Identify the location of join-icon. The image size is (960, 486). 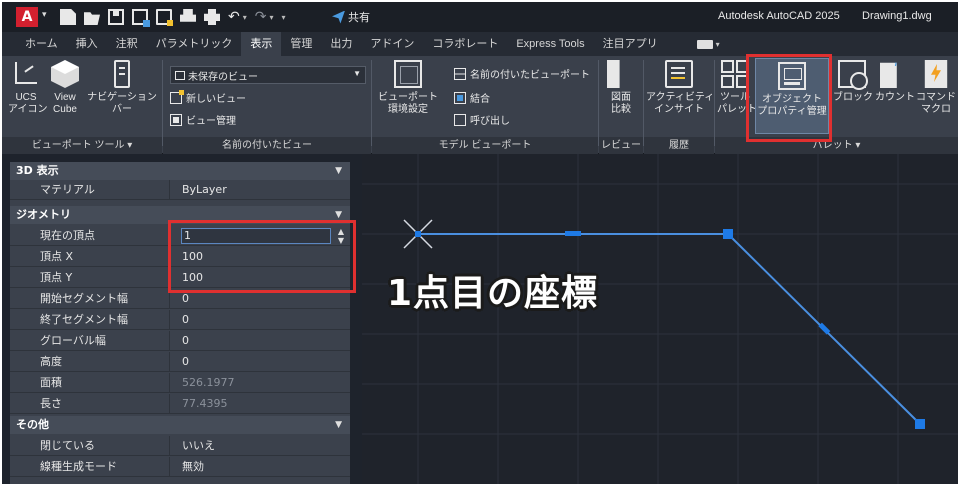
(460, 97).